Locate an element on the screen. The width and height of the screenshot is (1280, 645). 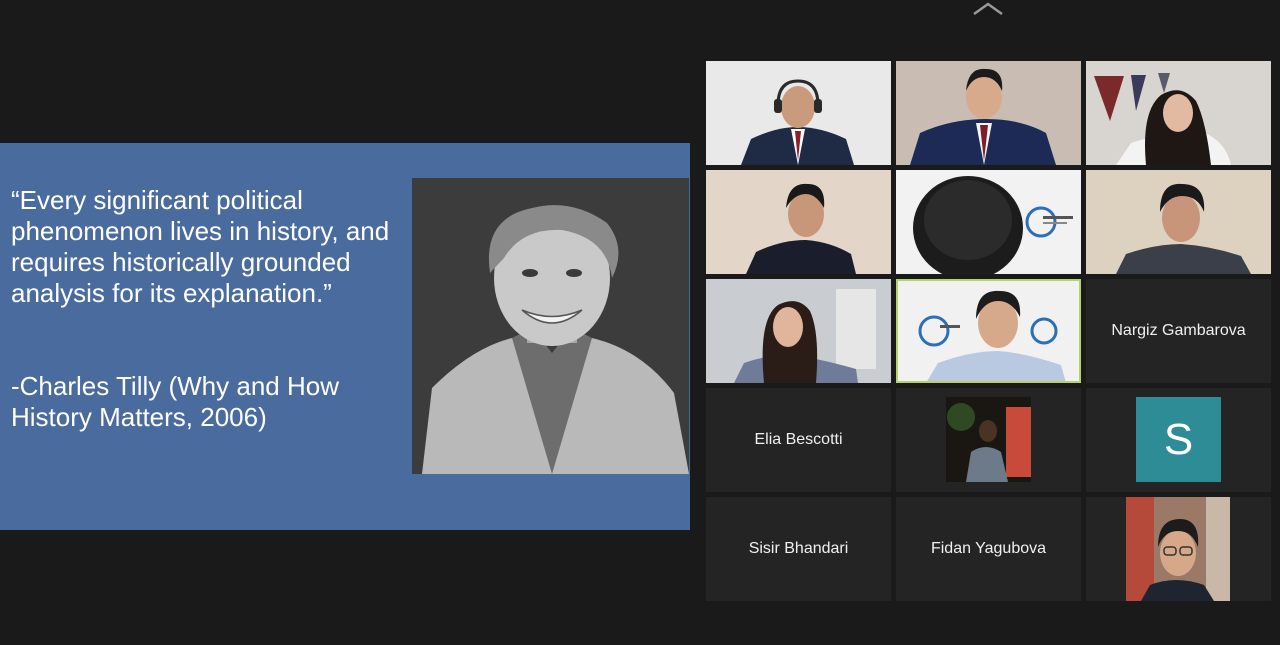
participant-name: Sisir Bhandari is located at coordinates (798, 548).